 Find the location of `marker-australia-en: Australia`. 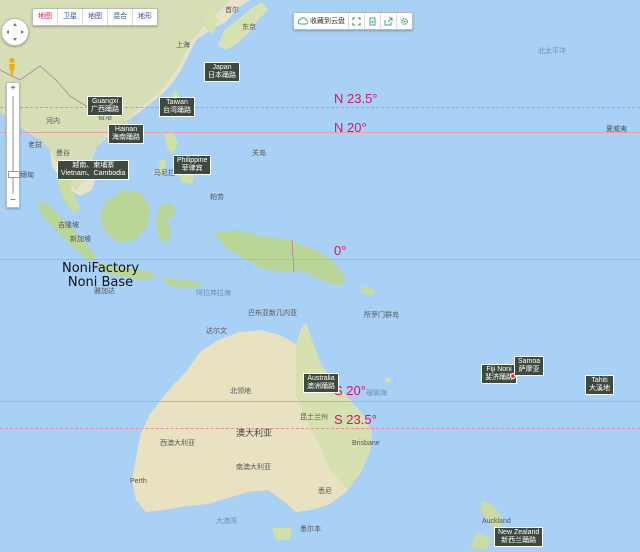

marker-australia-en: Australia is located at coordinates (321, 378).